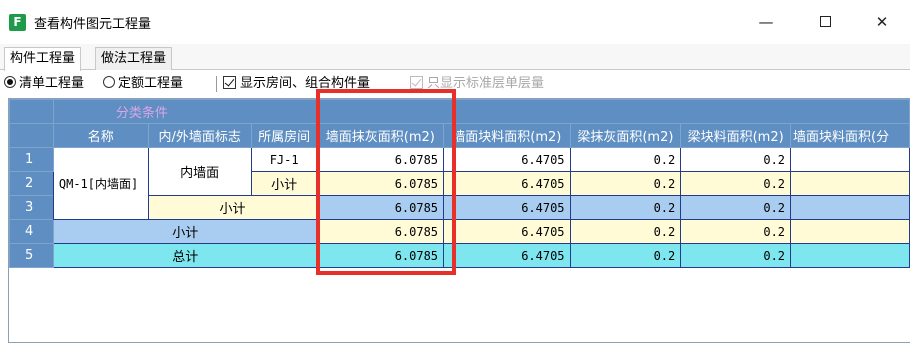  What do you see at coordinates (455, 22) in the screenshot?
I see `title-bar: F 查看构件图元工程量 — ✕` at bounding box center [455, 22].